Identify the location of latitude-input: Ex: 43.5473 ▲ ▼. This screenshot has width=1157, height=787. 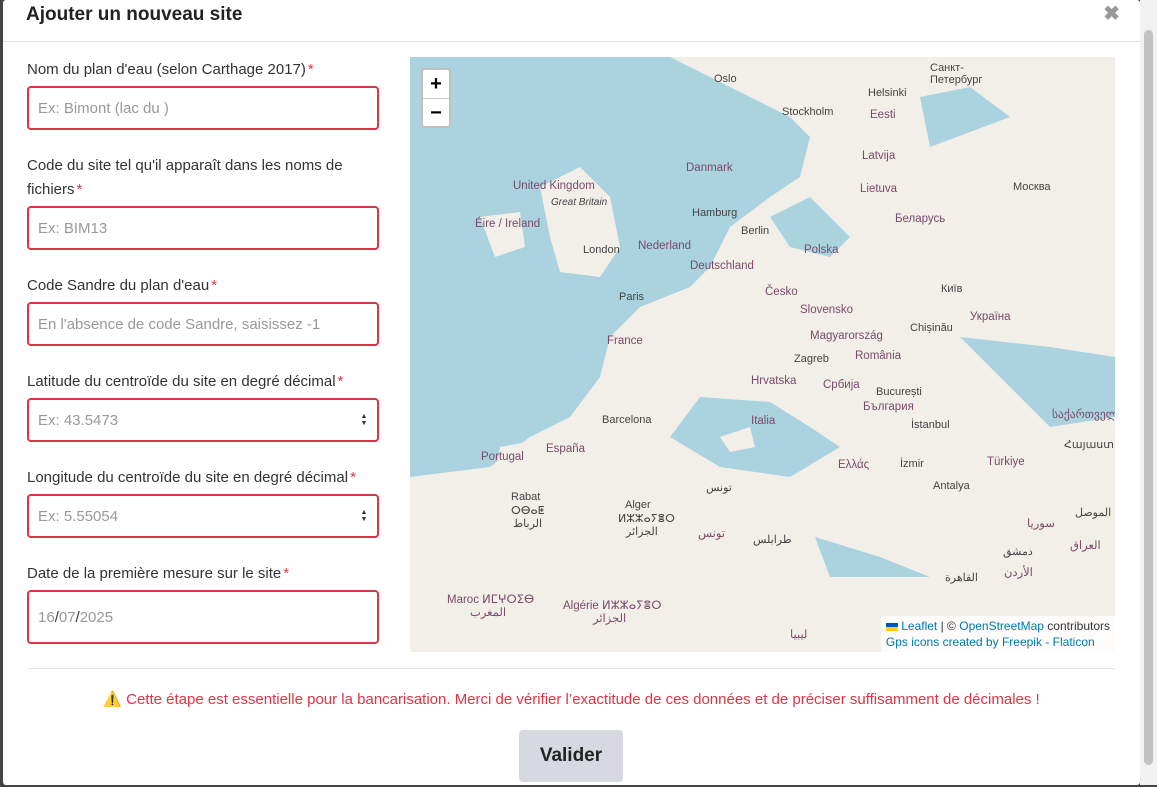
(203, 420).